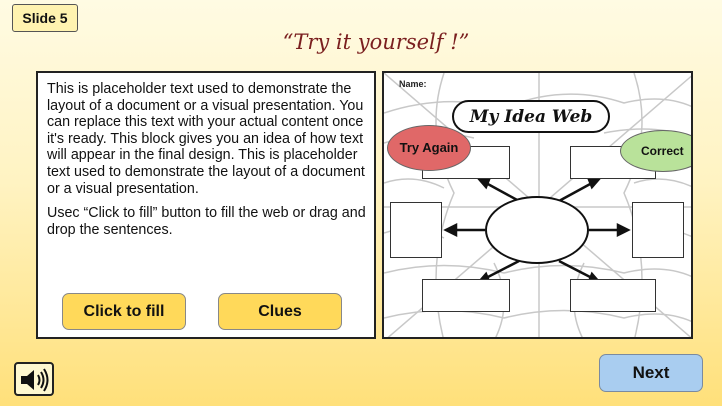 Image resolution: width=722 pixels, height=406 pixels. Describe the element at coordinates (466, 295) in the screenshot. I see `idea-box-bottom-left` at that location.